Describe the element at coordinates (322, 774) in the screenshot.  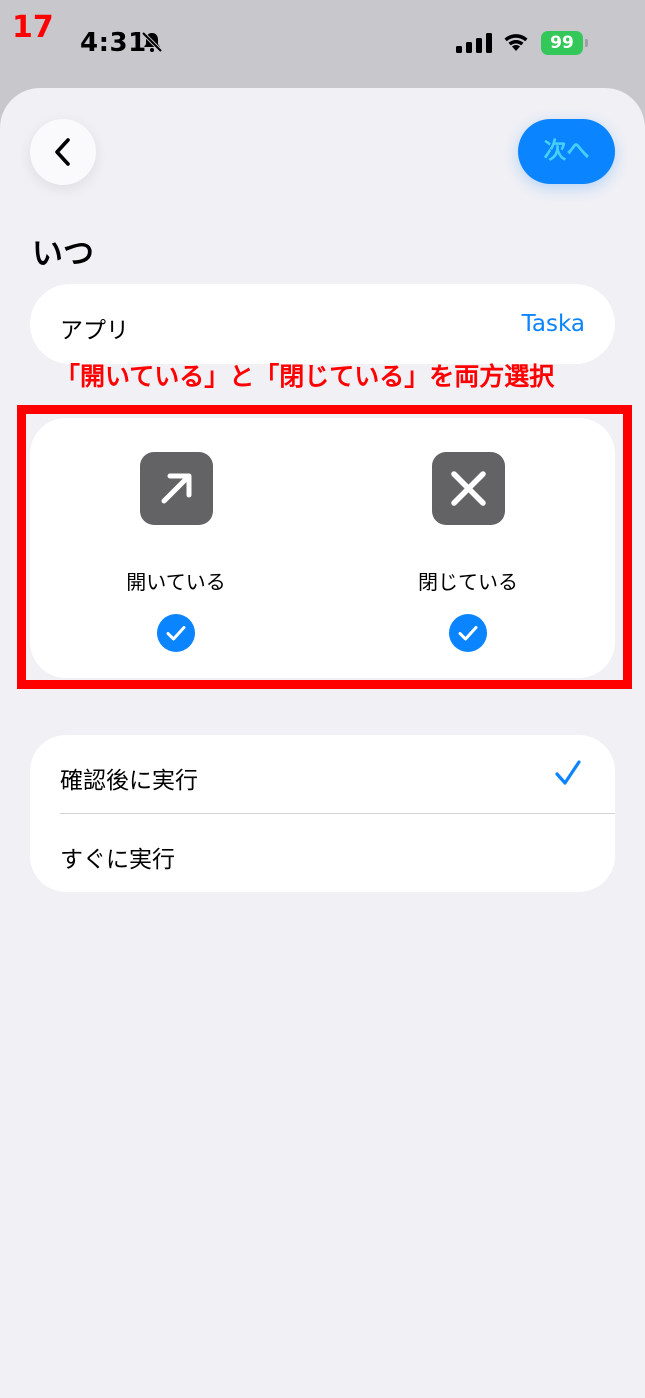
I see `run-option-confirm: 確認後に実行` at that location.